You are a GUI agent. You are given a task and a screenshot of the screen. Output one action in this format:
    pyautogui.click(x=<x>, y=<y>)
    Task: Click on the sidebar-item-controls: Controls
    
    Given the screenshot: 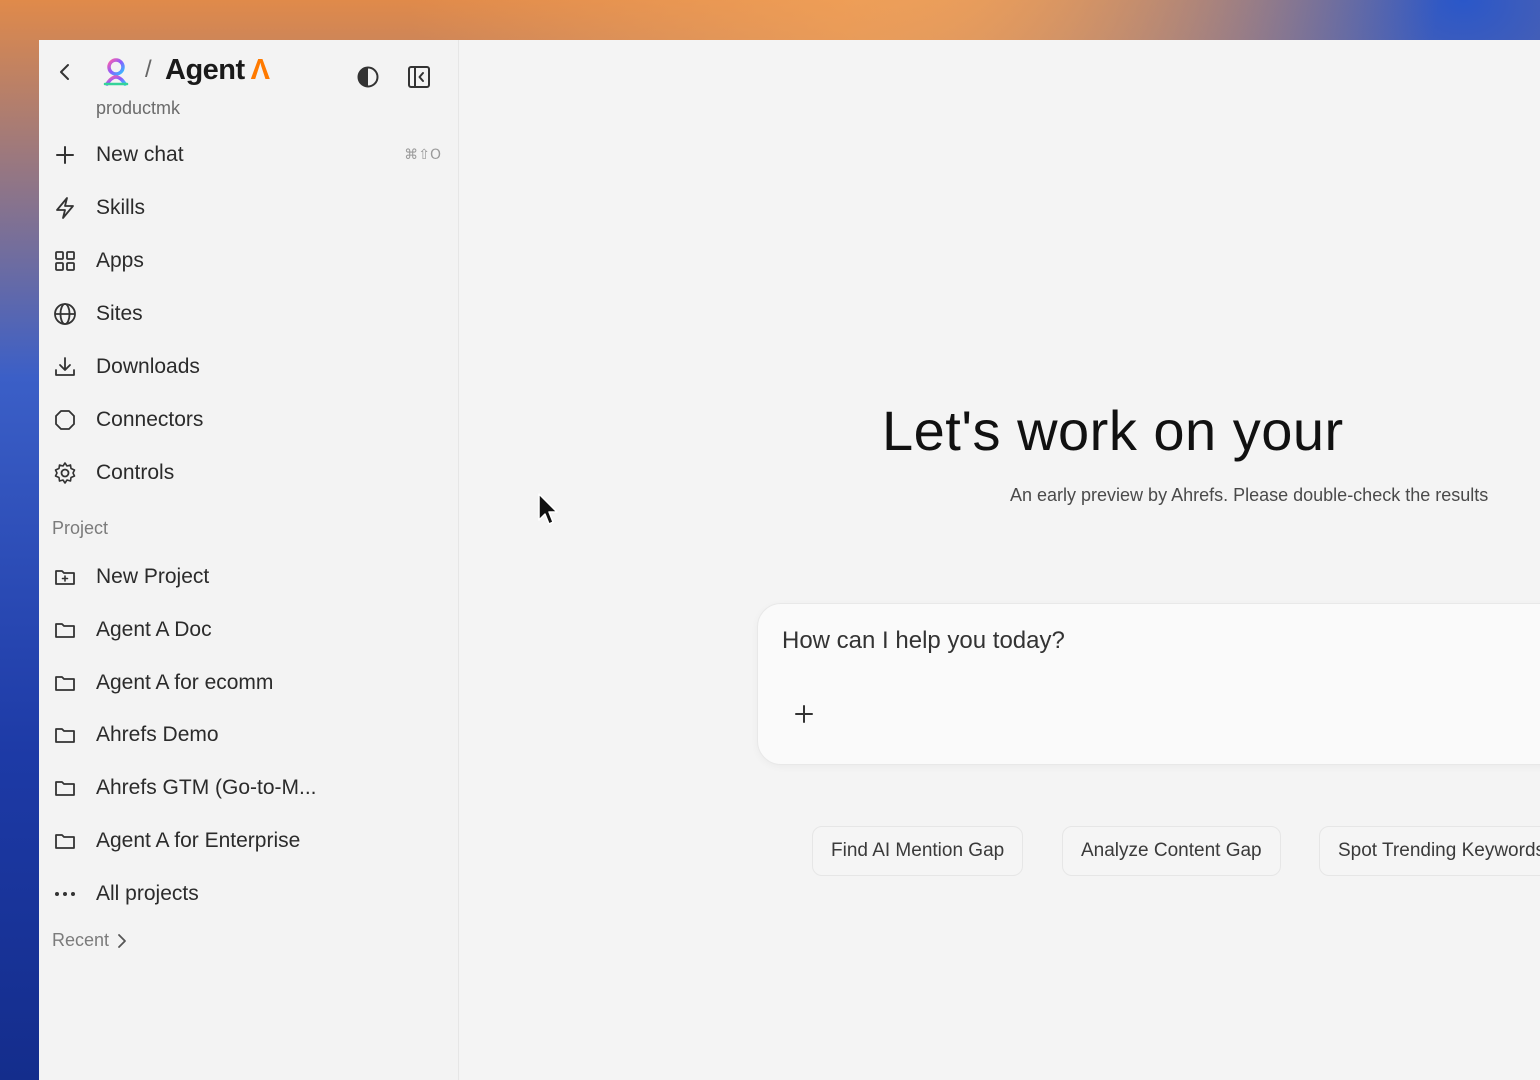 What is the action you would take?
    pyautogui.click(x=249, y=473)
    